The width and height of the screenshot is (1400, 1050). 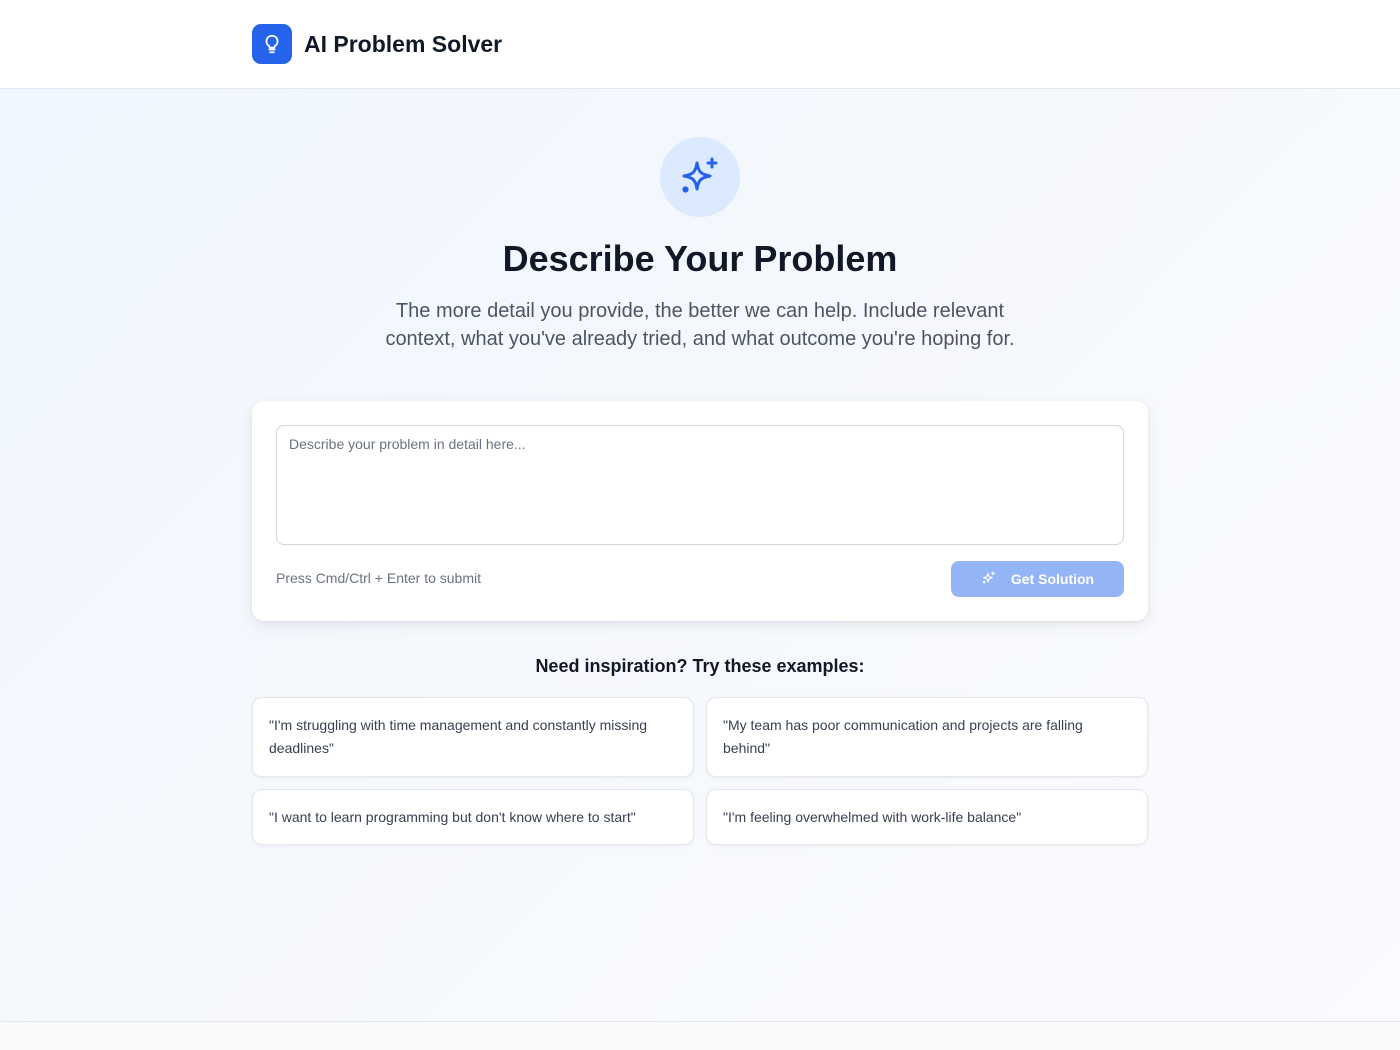 What do you see at coordinates (272, 44) in the screenshot?
I see `lightbulb-icon` at bounding box center [272, 44].